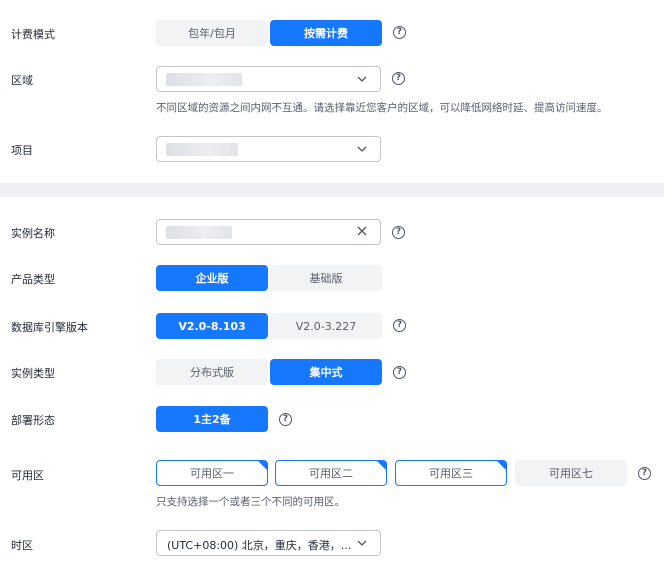 This screenshot has height=564, width=664. What do you see at coordinates (326, 33) in the screenshot?
I see `billing-option-pay-per-use: 按需计费` at bounding box center [326, 33].